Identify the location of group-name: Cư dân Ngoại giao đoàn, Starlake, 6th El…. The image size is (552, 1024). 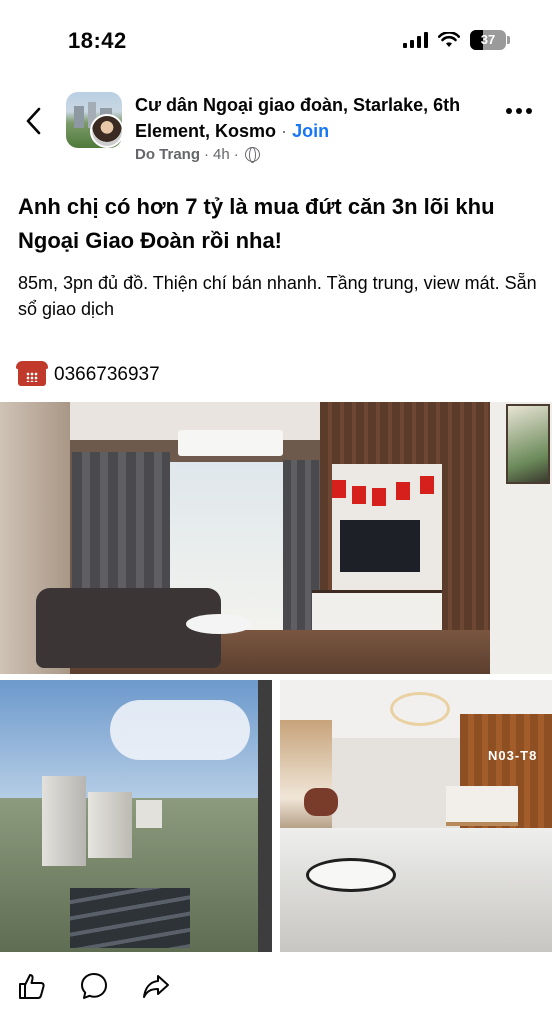
(305, 118).